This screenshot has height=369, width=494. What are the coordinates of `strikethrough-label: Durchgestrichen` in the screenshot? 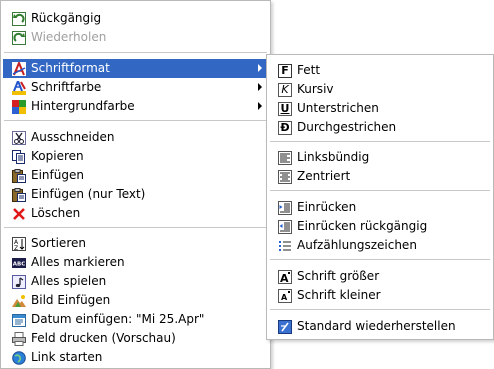 It's located at (347, 127).